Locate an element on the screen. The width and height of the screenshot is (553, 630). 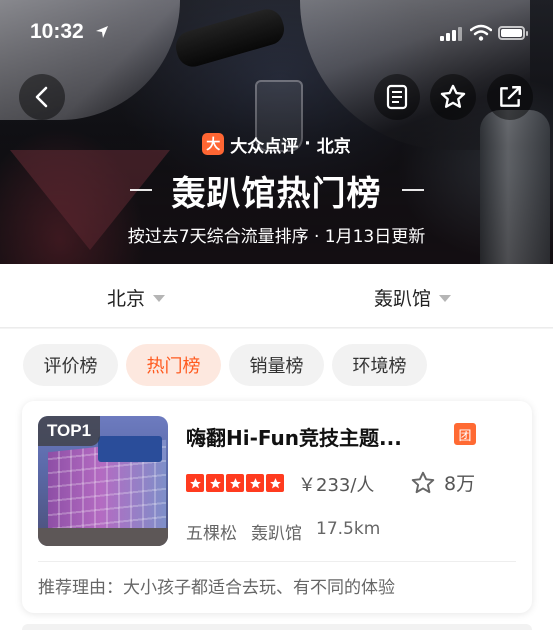
wifi-icon is located at coordinates (481, 32).